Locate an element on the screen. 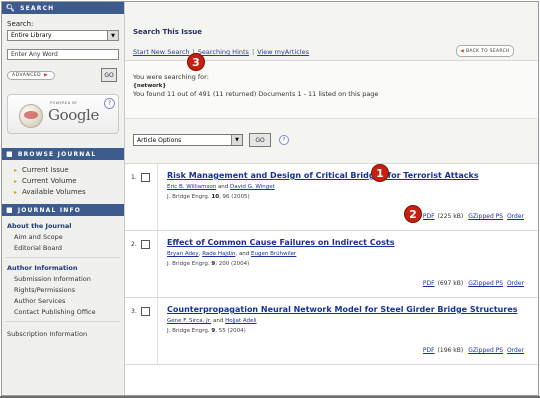  searching-hints-link: Searching Hints is located at coordinates (223, 52).